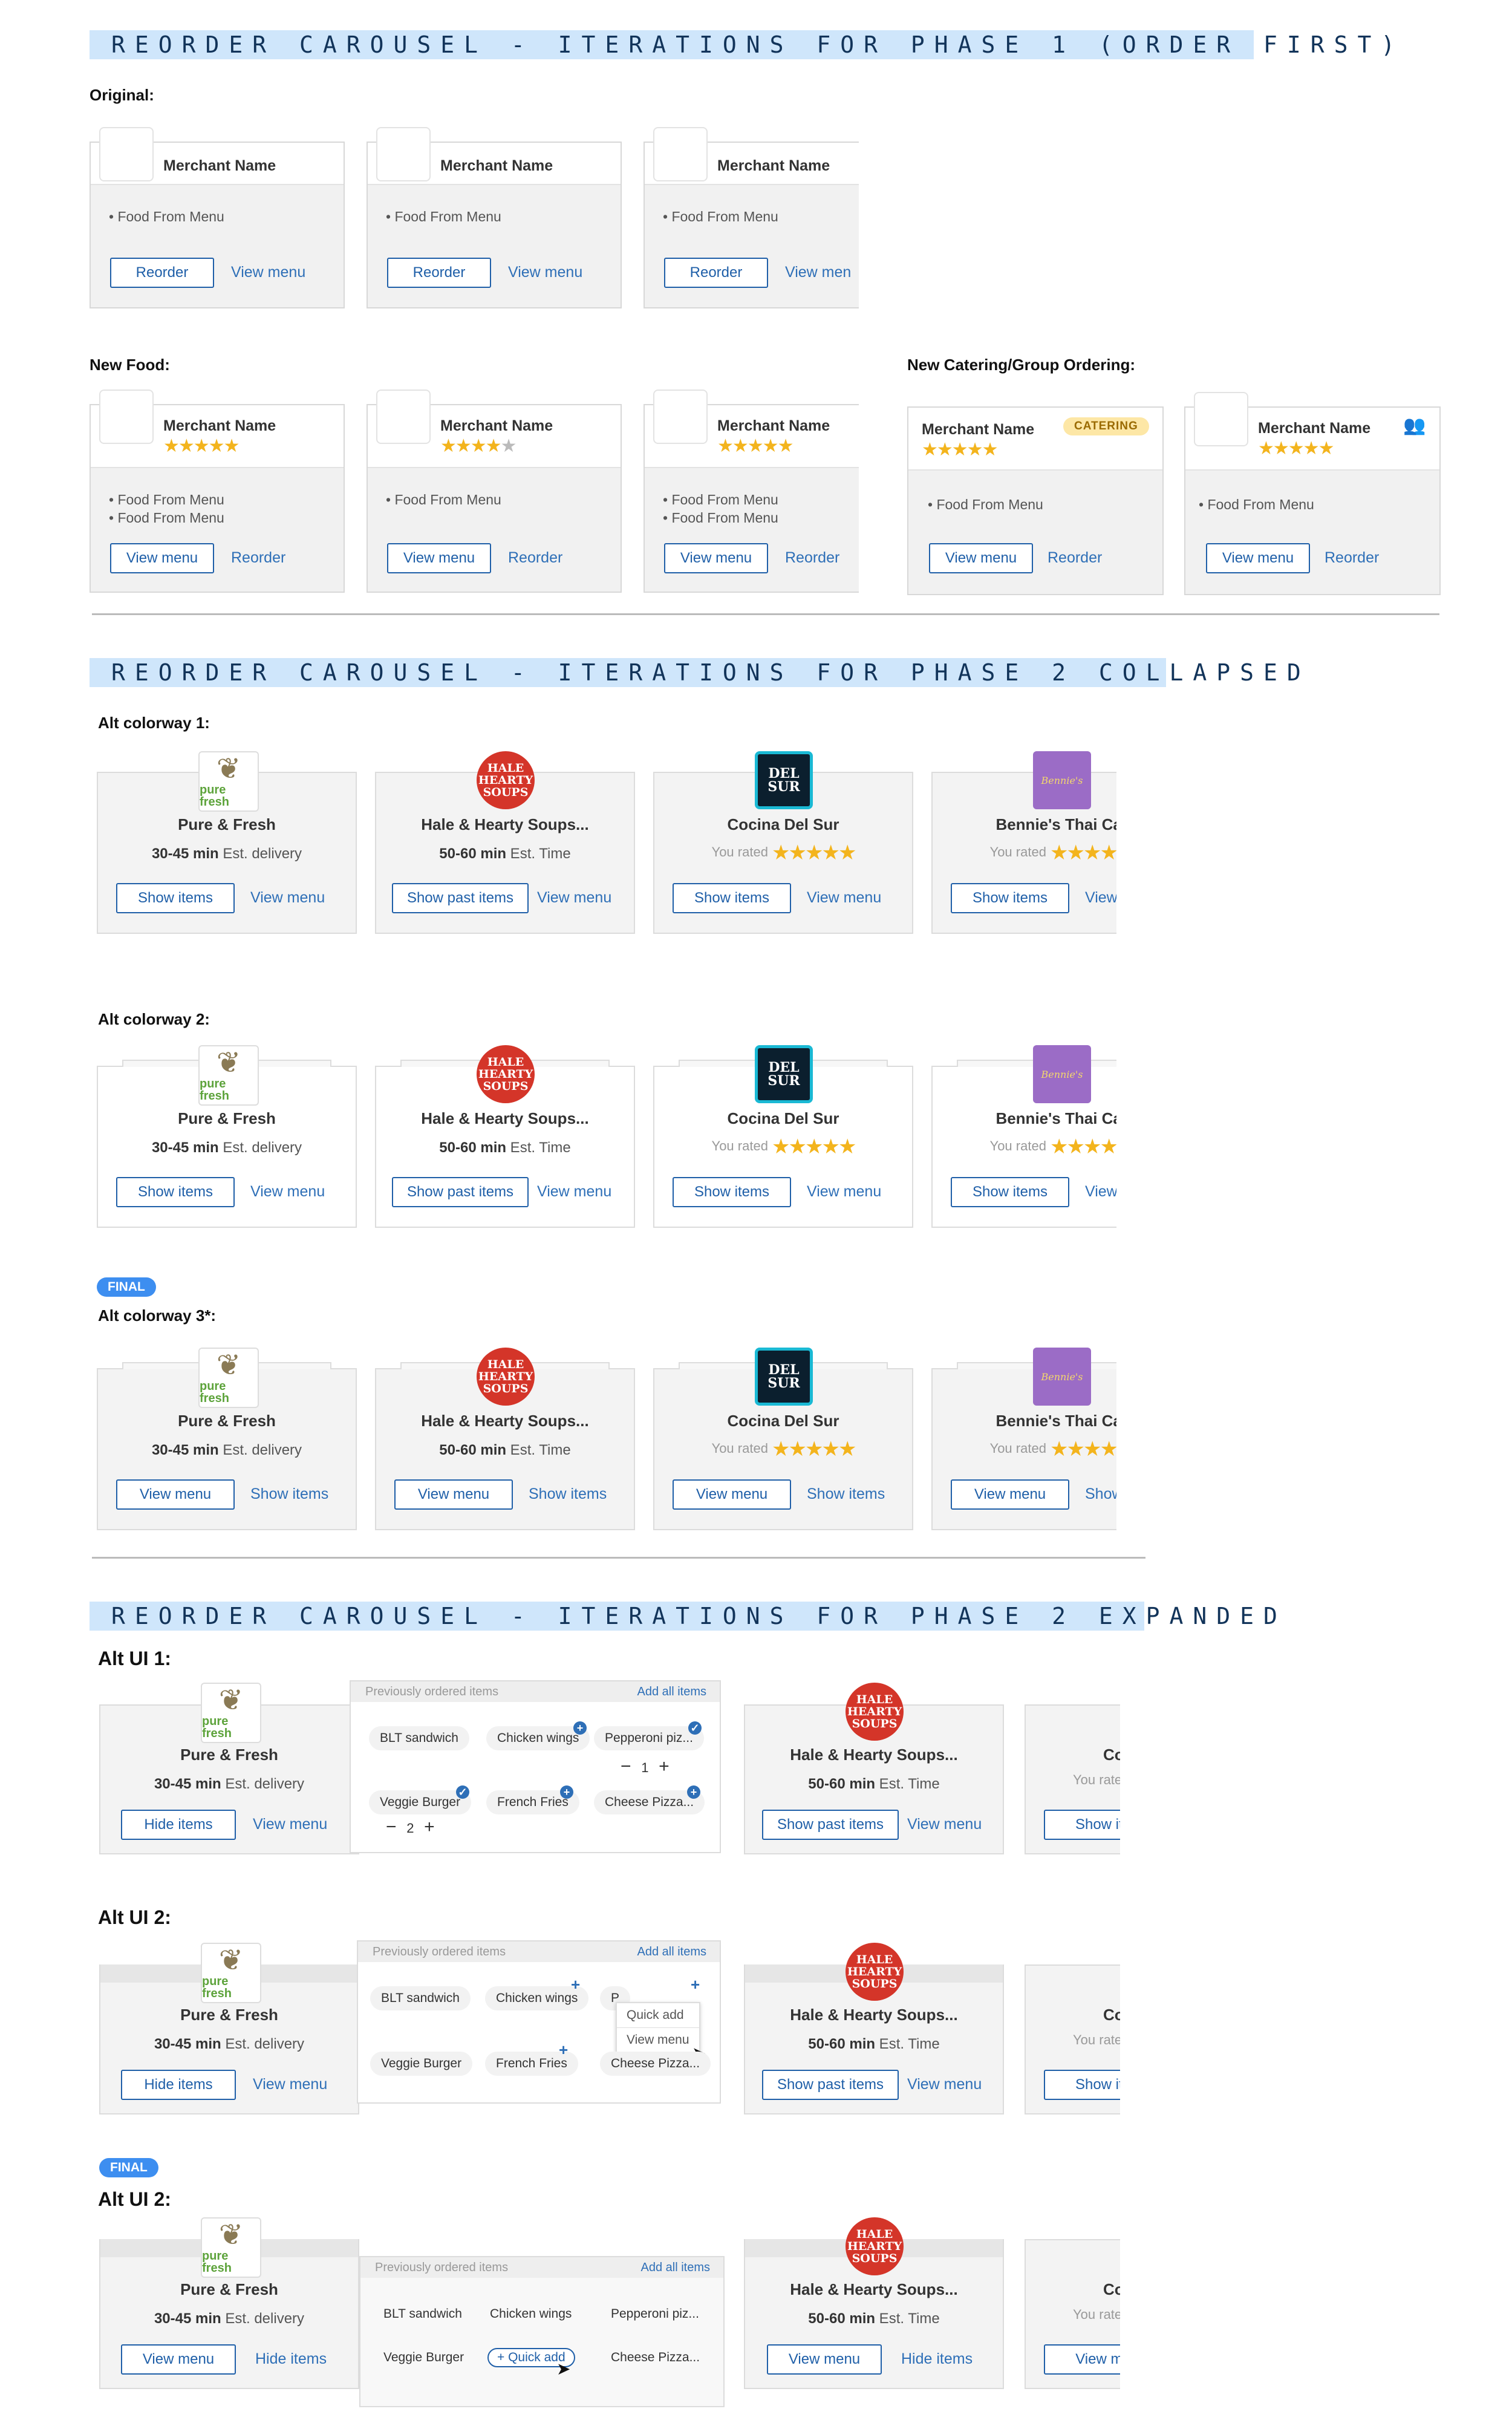 Image resolution: width=1512 pixels, height=2429 pixels. What do you see at coordinates (410, 1827) in the screenshot?
I see `quantity-stepper: − 2 +` at bounding box center [410, 1827].